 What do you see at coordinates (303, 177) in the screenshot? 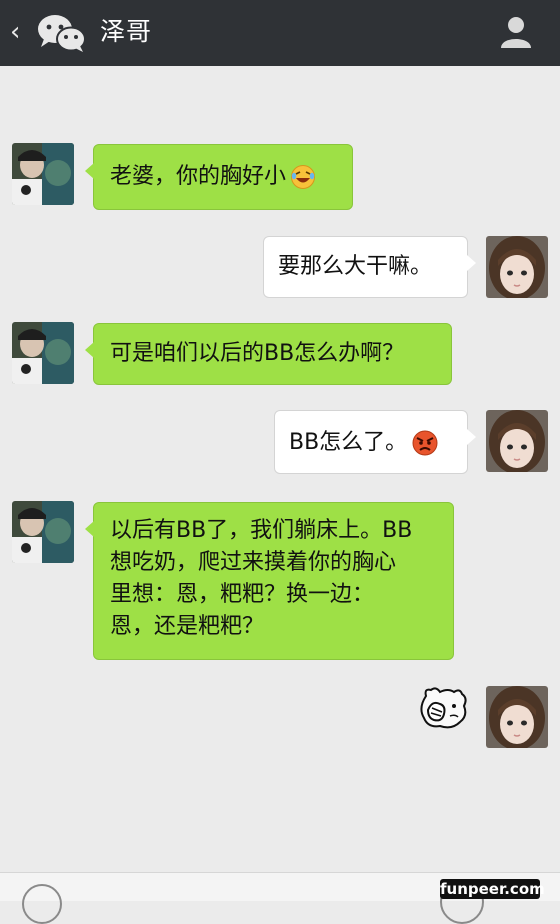
I see `laughing-tears-emoji` at bounding box center [303, 177].